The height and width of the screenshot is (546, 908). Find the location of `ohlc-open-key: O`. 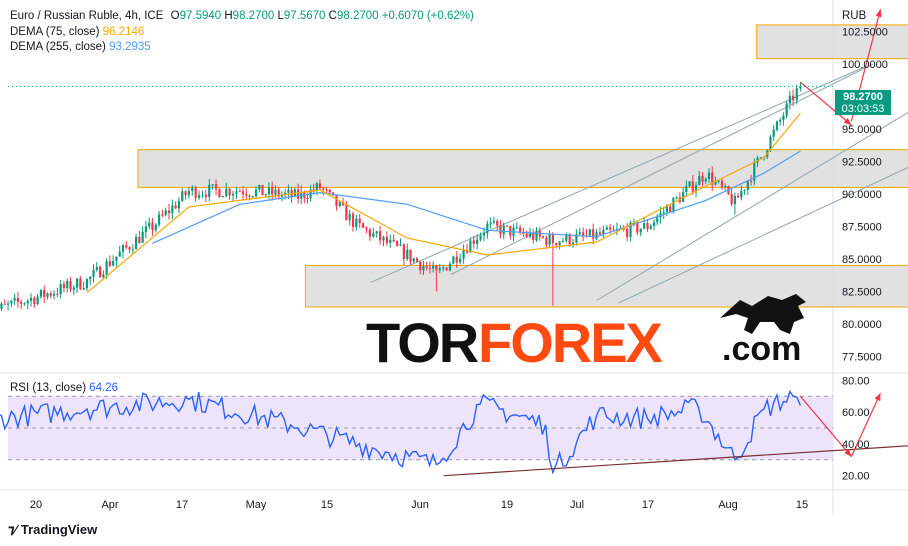

ohlc-open-key: O is located at coordinates (175, 16).